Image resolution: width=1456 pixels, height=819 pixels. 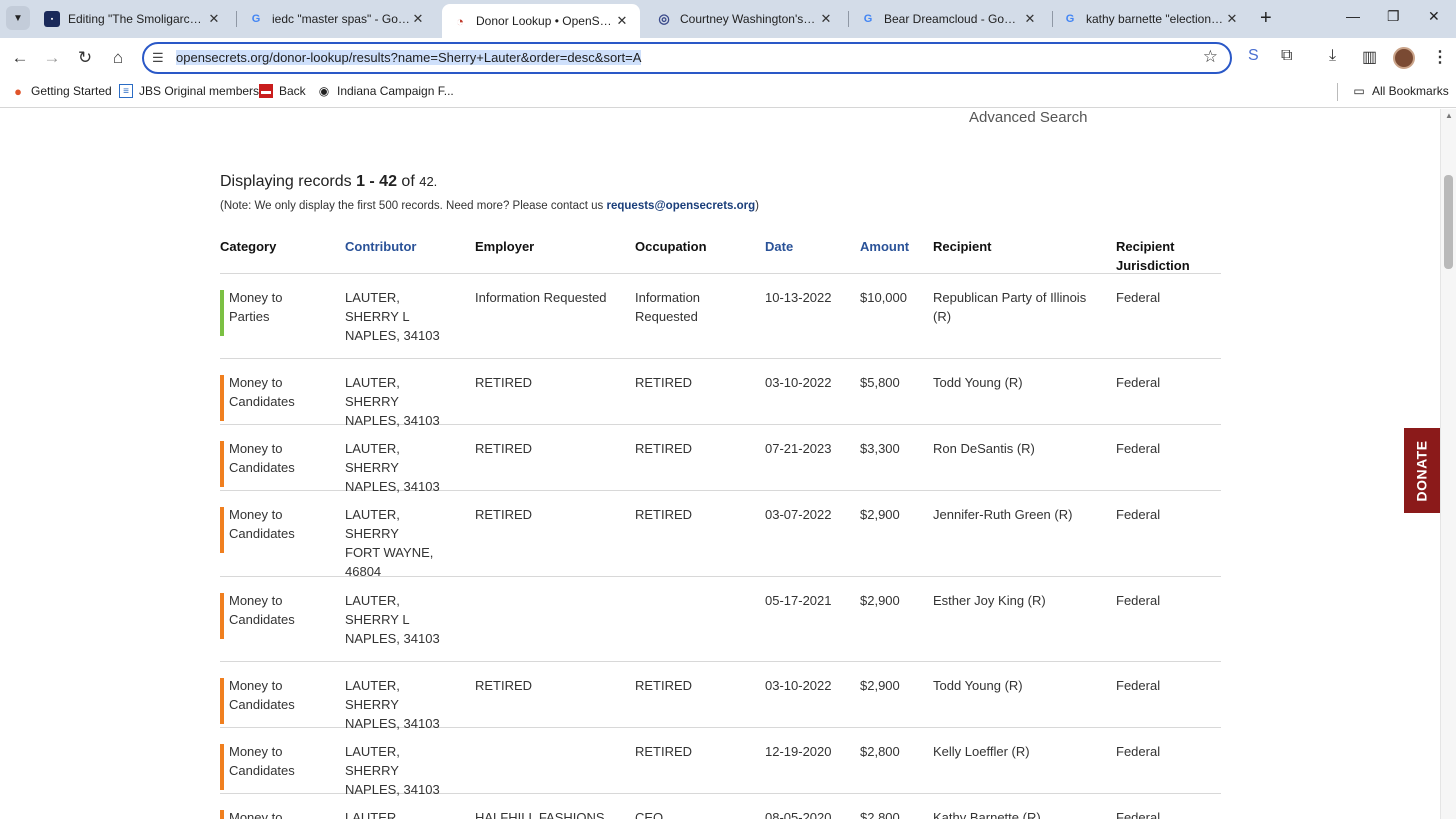 What do you see at coordinates (1359, 91) in the screenshot?
I see `folder-icon: ▭` at bounding box center [1359, 91].